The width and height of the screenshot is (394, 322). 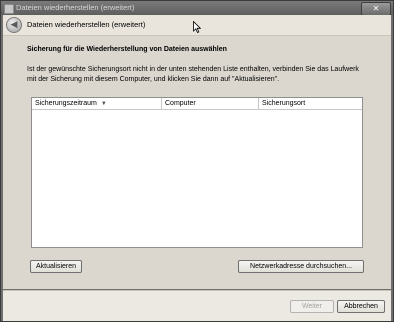 I want to click on cancel-button: Abbrechen, so click(x=361, y=306).